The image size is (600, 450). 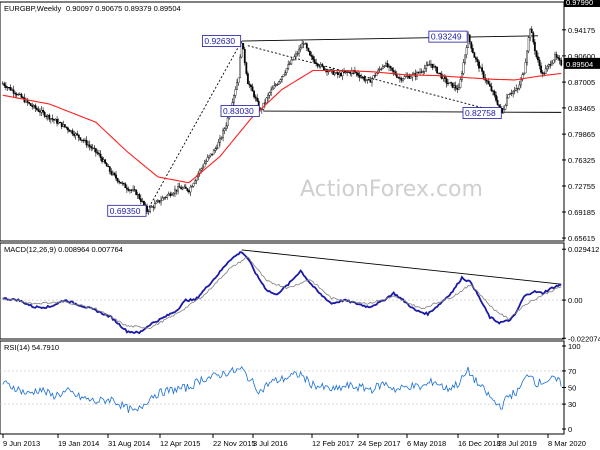 What do you see at coordinates (572, 388) in the screenshot?
I see `rsi-tick-label: 50` at bounding box center [572, 388].